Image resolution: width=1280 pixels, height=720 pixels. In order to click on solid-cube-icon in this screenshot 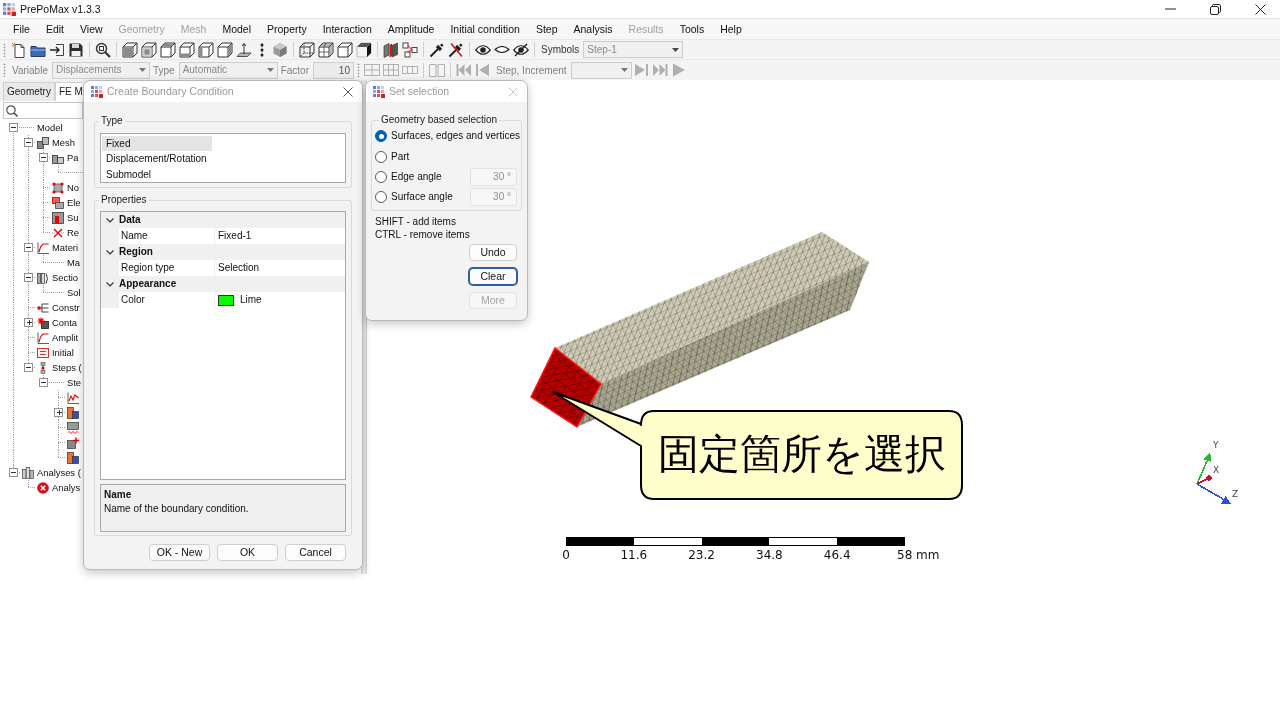, I will do `click(363, 49)`.